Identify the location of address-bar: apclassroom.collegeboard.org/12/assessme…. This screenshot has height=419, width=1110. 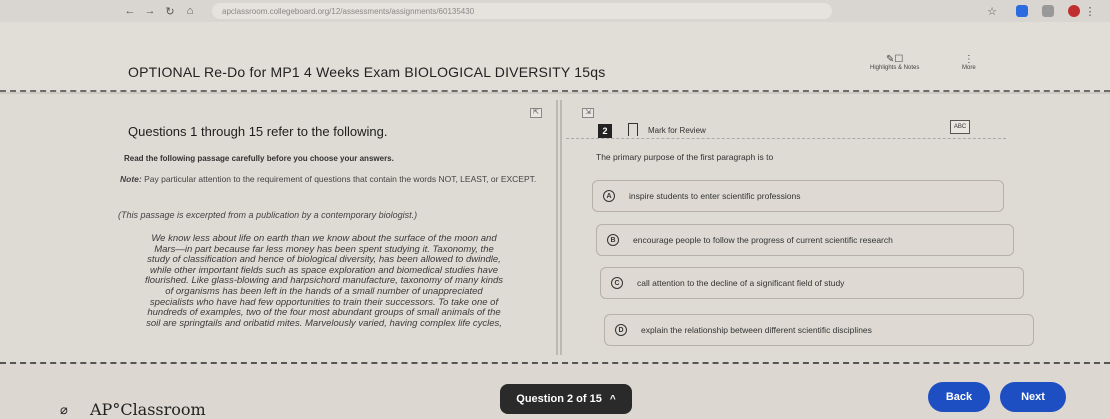
(522, 11).